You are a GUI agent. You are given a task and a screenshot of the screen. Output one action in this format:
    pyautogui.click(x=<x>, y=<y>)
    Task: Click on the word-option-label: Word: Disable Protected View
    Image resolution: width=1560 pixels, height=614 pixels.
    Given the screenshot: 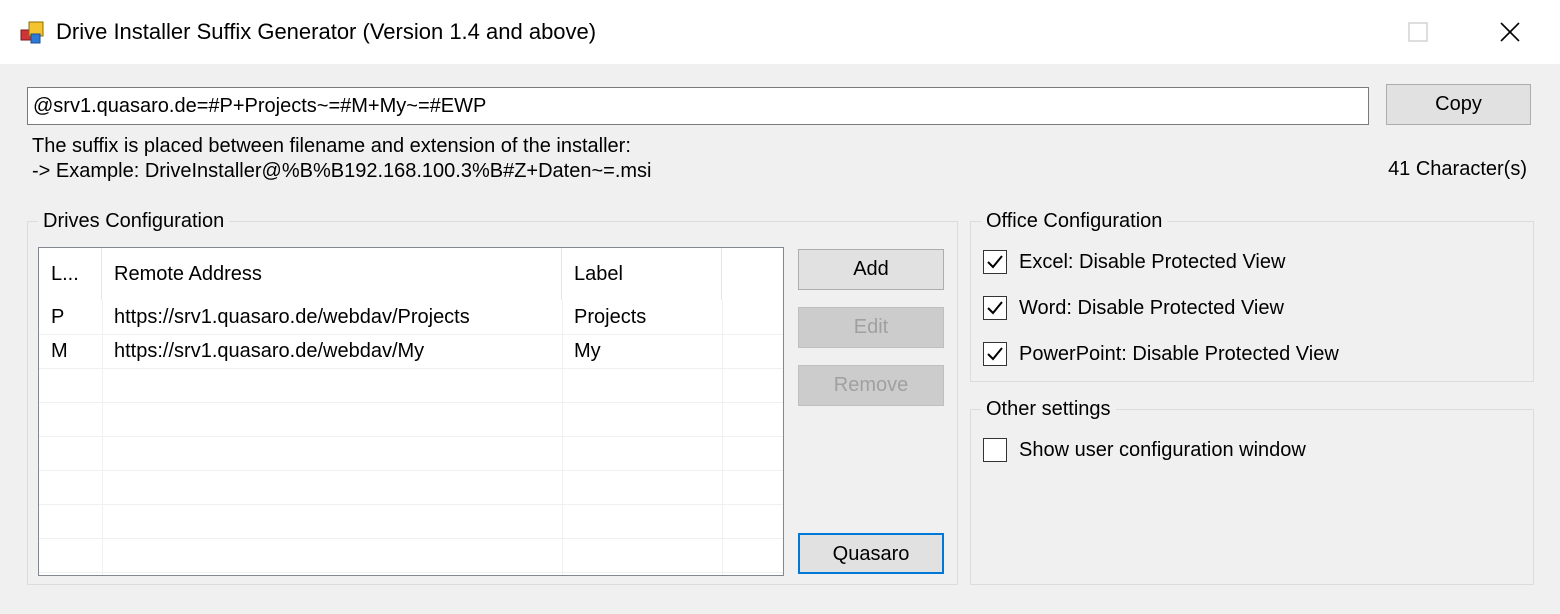 What is the action you would take?
    pyautogui.click(x=1151, y=308)
    